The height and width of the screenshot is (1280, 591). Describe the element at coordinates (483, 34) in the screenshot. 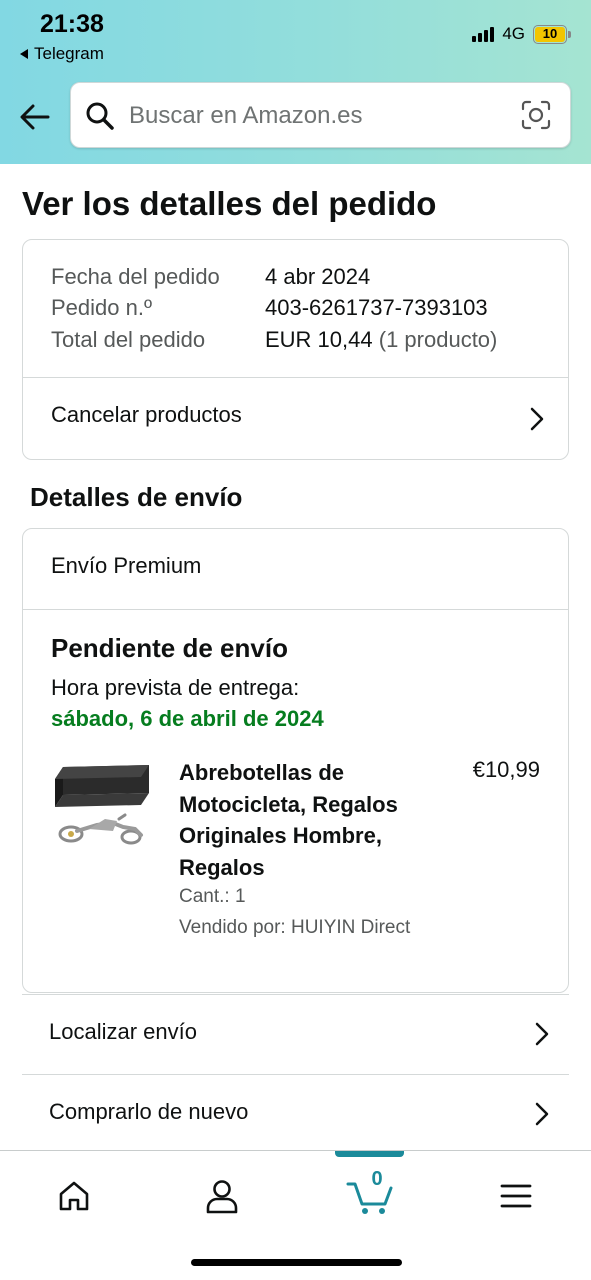

I see `signal-icon` at that location.